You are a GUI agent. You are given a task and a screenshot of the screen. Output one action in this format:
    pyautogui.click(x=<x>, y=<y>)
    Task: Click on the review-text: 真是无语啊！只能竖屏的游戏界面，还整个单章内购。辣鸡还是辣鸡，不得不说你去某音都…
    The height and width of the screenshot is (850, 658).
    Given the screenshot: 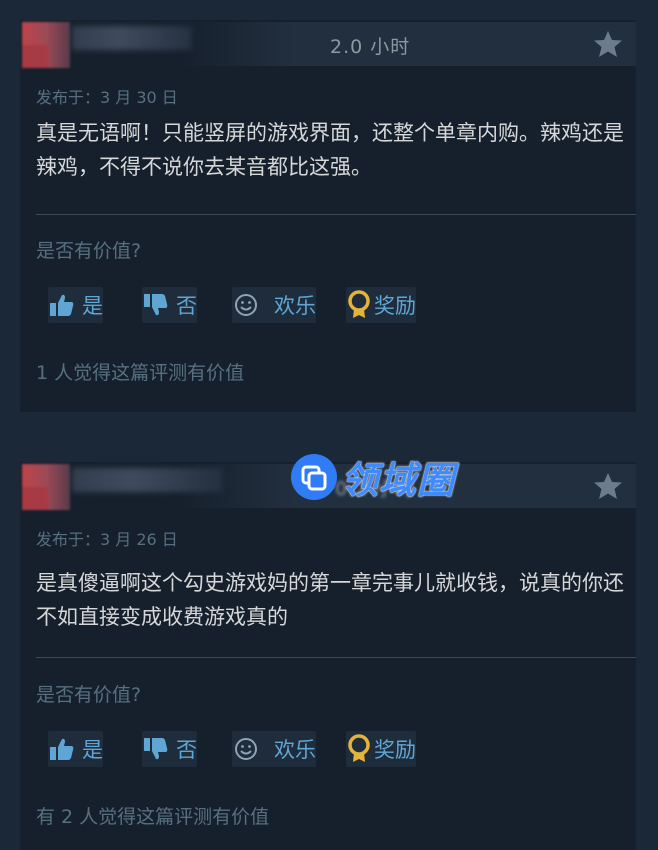 What is the action you would take?
    pyautogui.click(x=330, y=150)
    